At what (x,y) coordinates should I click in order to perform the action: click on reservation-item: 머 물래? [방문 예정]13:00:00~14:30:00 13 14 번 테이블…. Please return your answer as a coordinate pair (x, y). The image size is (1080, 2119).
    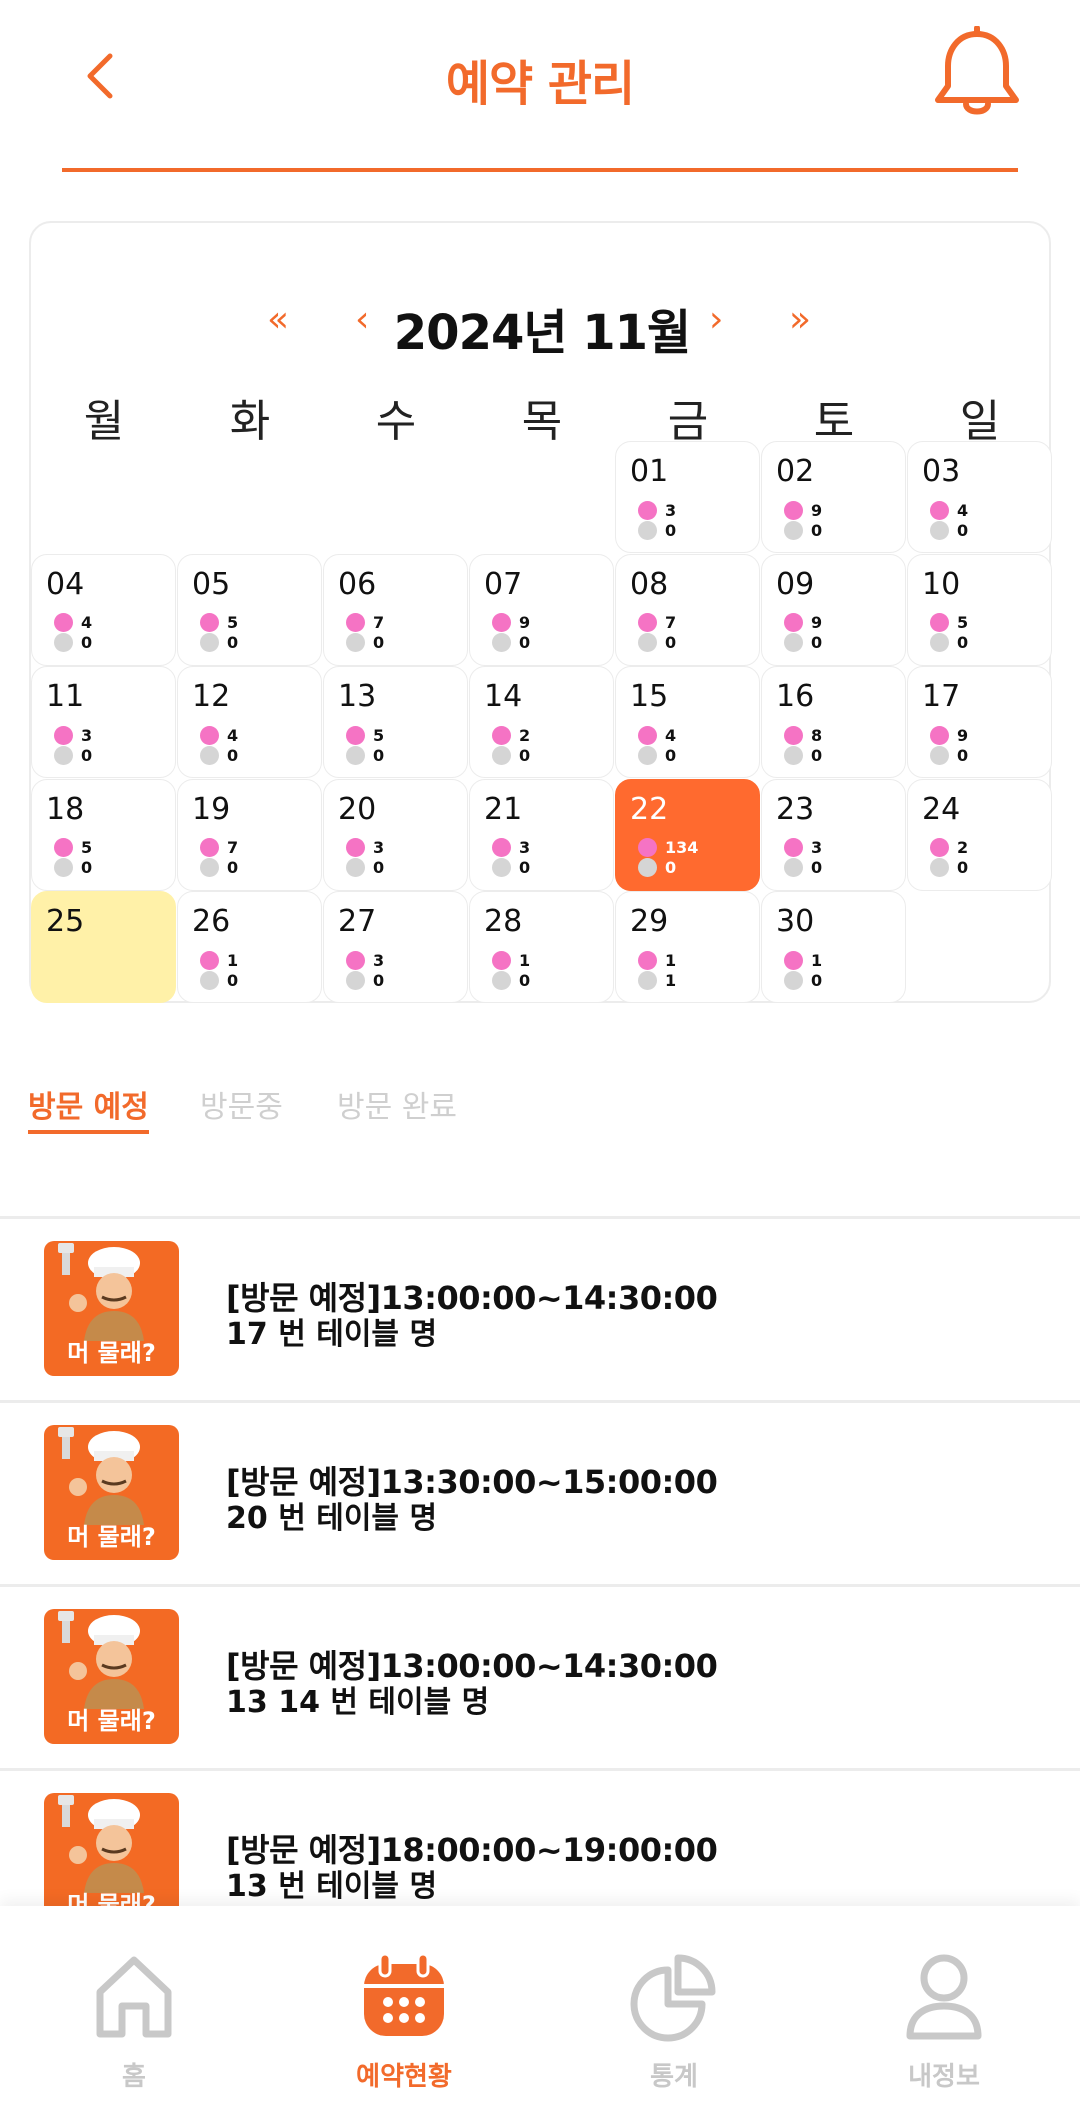
    Looking at the image, I should click on (540, 1676).